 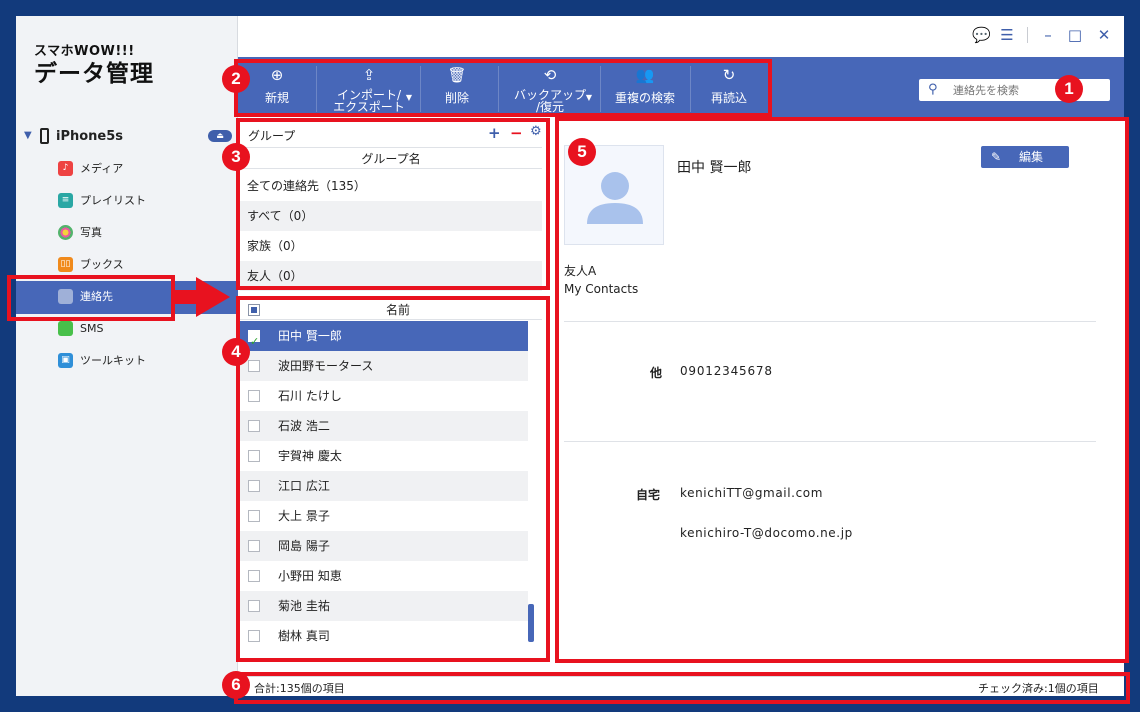 I want to click on photos-icon, so click(x=65, y=232).